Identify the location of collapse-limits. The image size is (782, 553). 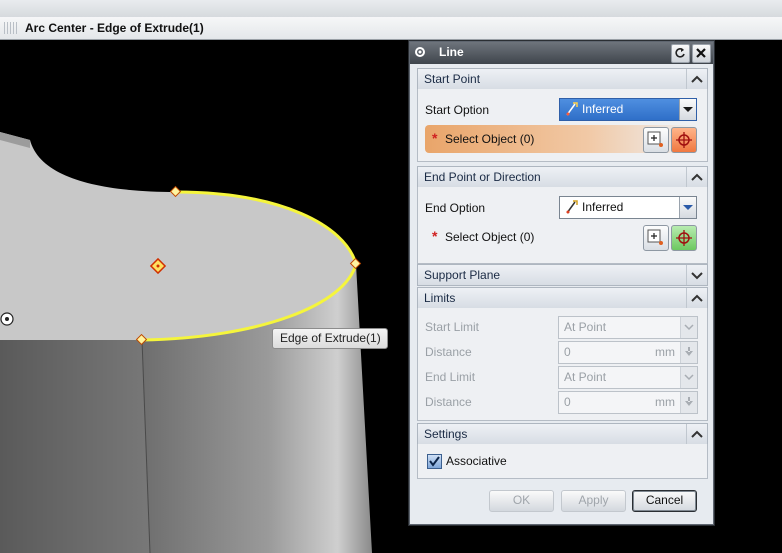
(696, 298).